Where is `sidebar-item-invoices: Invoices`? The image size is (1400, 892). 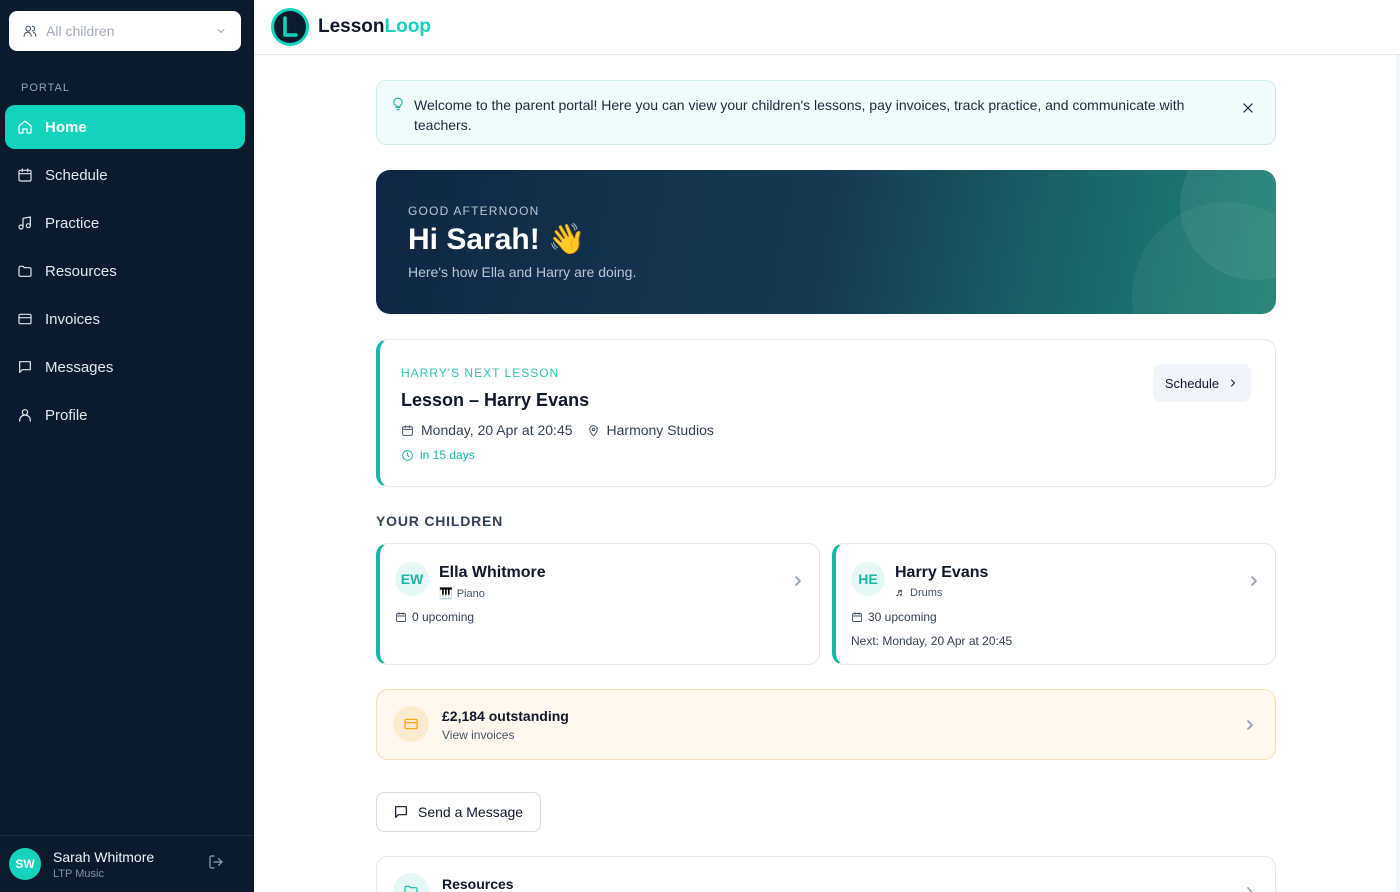
sidebar-item-invoices: Invoices is located at coordinates (125, 319).